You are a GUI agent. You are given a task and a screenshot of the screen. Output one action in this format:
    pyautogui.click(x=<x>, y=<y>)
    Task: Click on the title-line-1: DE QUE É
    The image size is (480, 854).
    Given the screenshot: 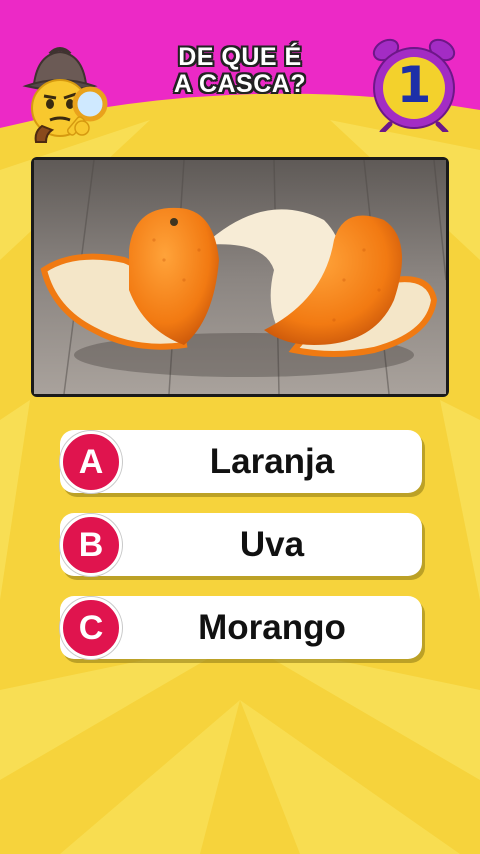 What is the action you would take?
    pyautogui.click(x=240, y=57)
    